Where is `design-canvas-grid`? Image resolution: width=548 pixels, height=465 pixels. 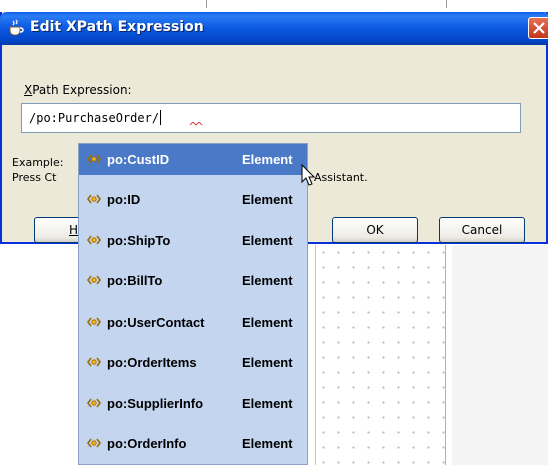 design-canvas-grid is located at coordinates (383, 355).